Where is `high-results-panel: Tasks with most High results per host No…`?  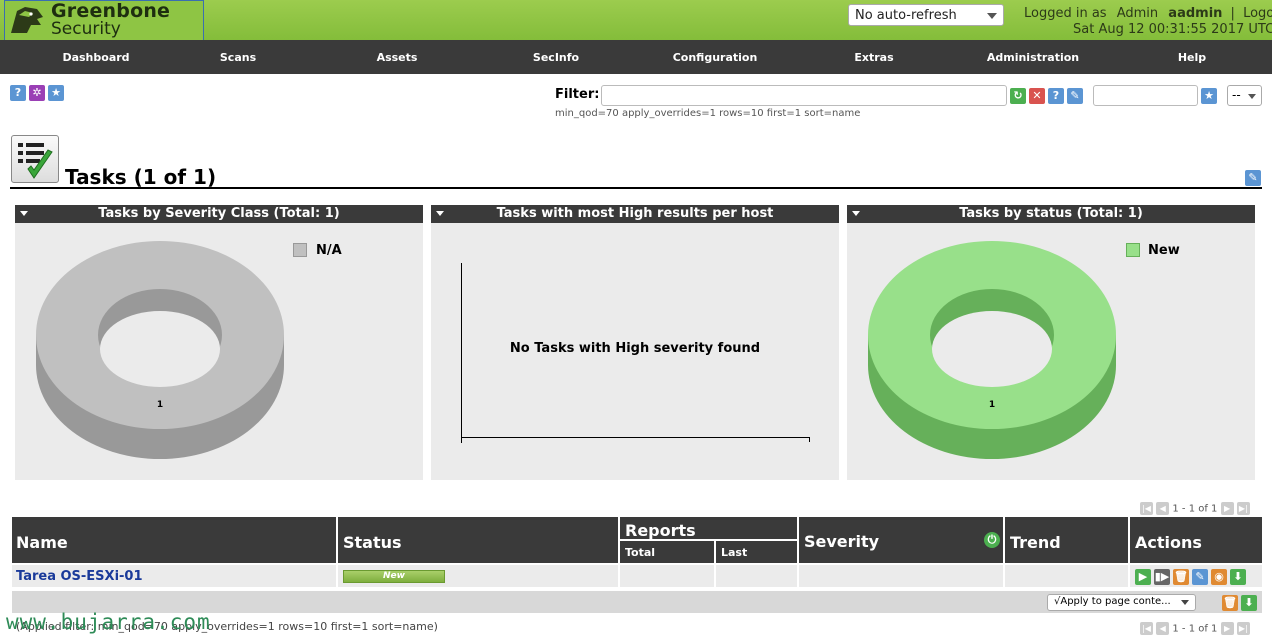 high-results-panel: Tasks with most High results per host No… is located at coordinates (635, 342).